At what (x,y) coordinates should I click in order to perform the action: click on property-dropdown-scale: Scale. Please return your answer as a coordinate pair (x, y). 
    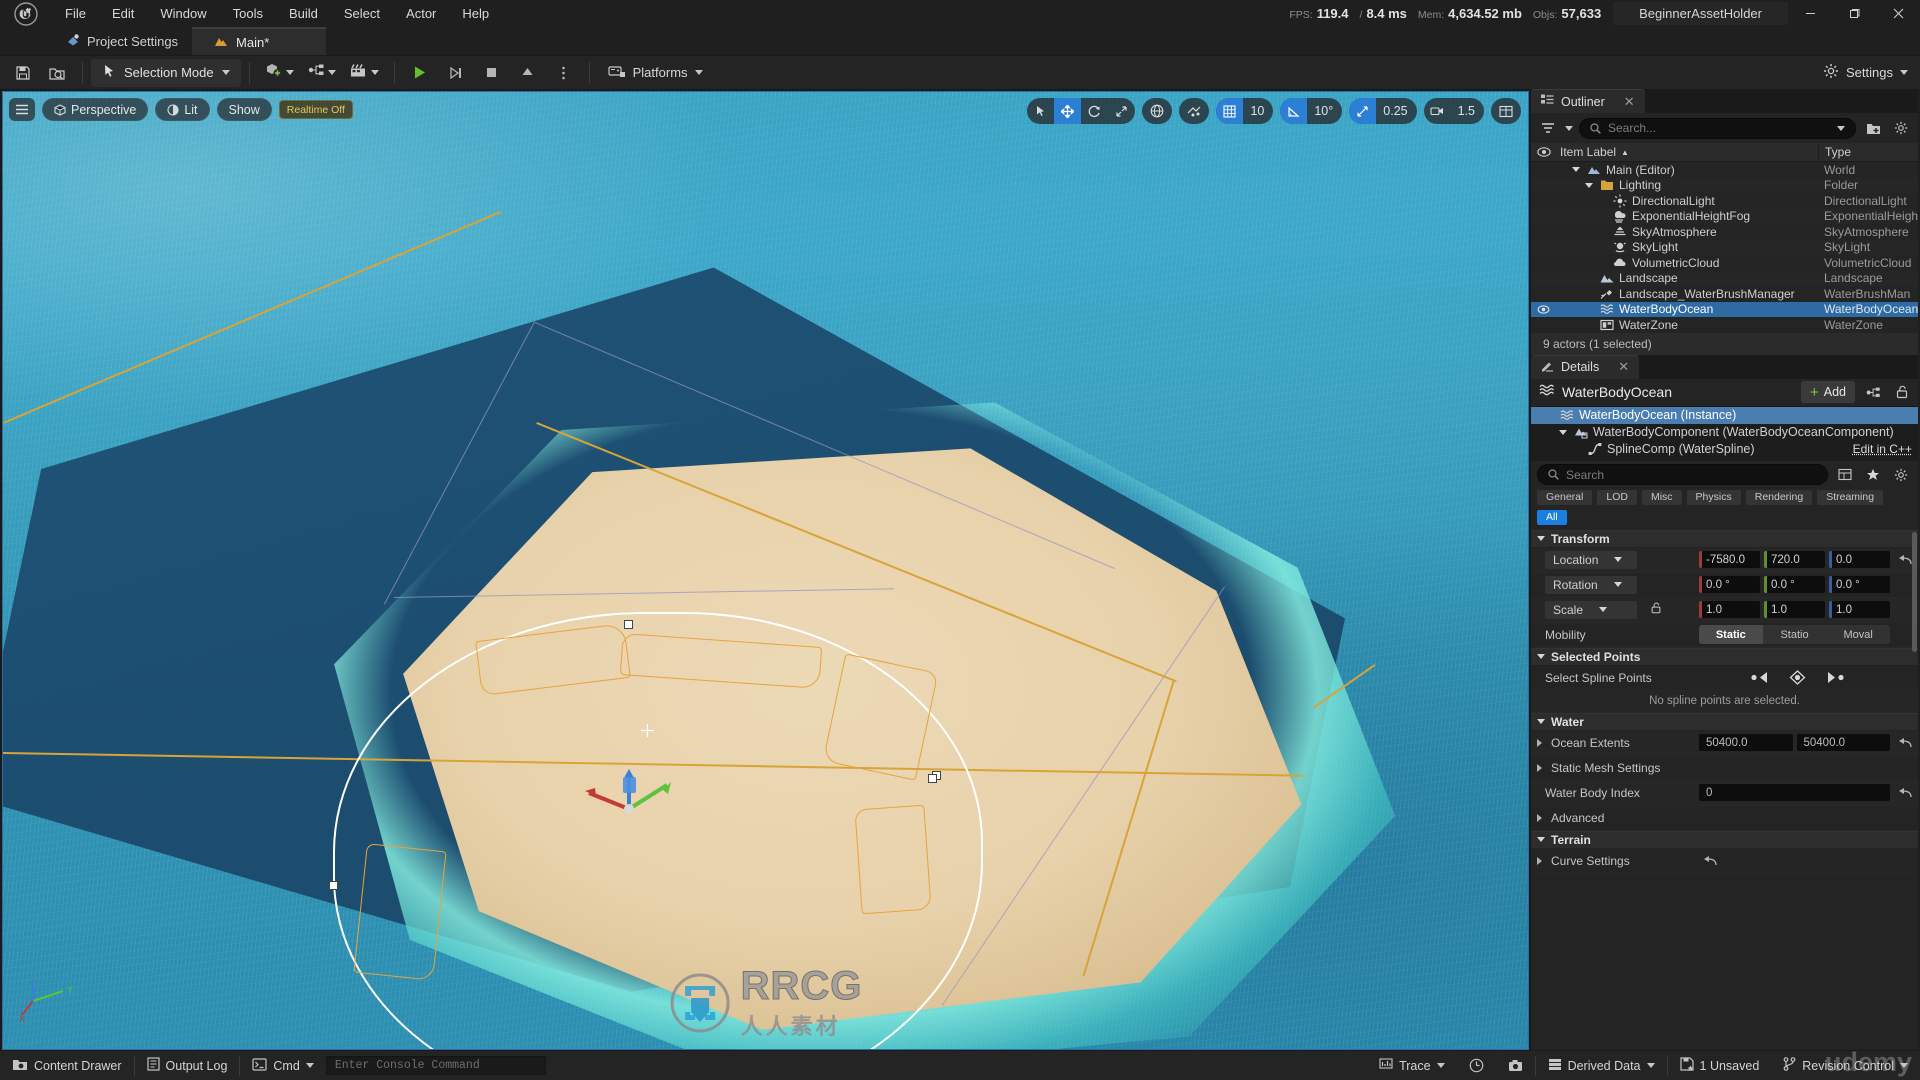
    Looking at the image, I should click on (1591, 609).